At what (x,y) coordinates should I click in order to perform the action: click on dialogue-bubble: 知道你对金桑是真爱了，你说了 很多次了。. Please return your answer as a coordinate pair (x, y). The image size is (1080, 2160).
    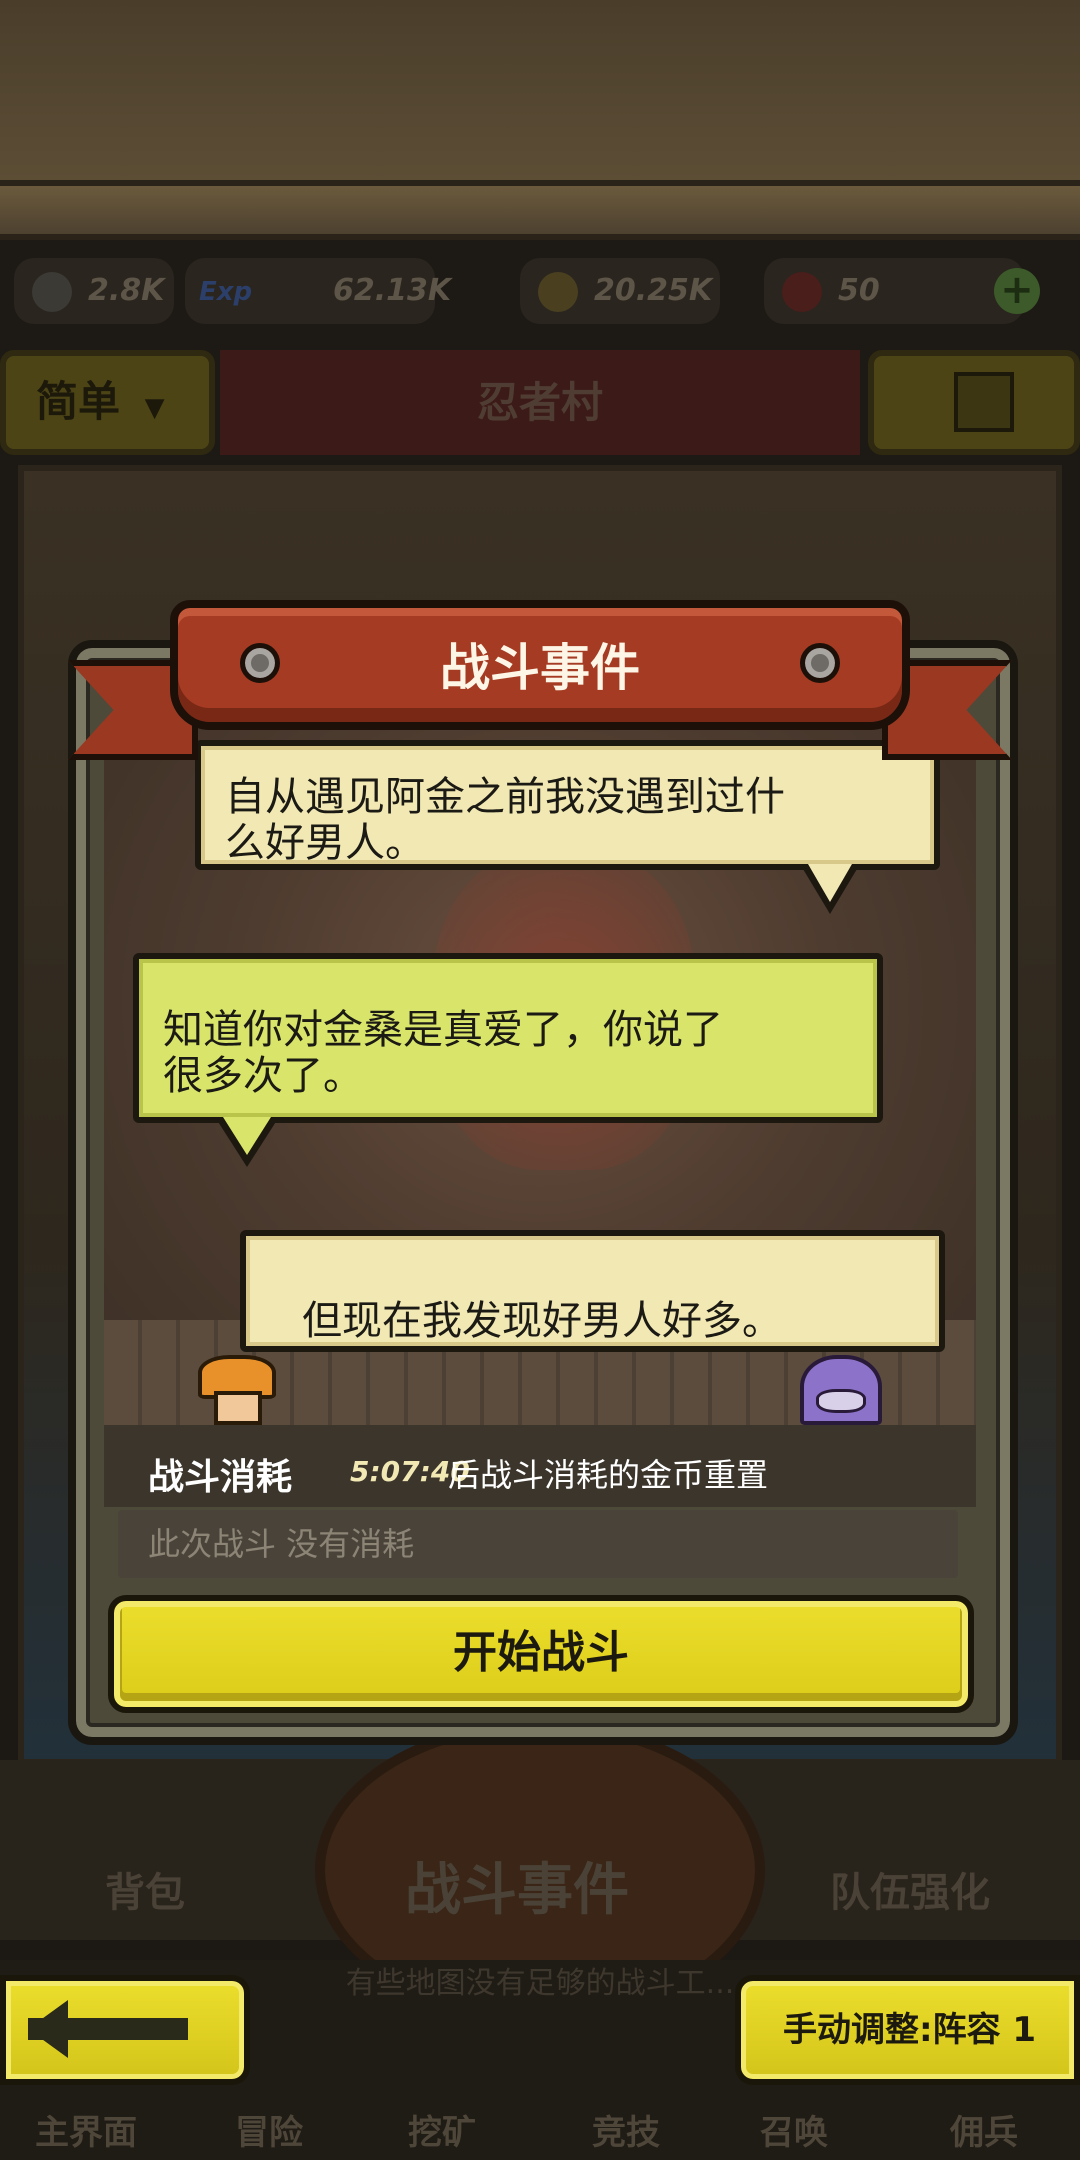
    Looking at the image, I should click on (508, 1038).